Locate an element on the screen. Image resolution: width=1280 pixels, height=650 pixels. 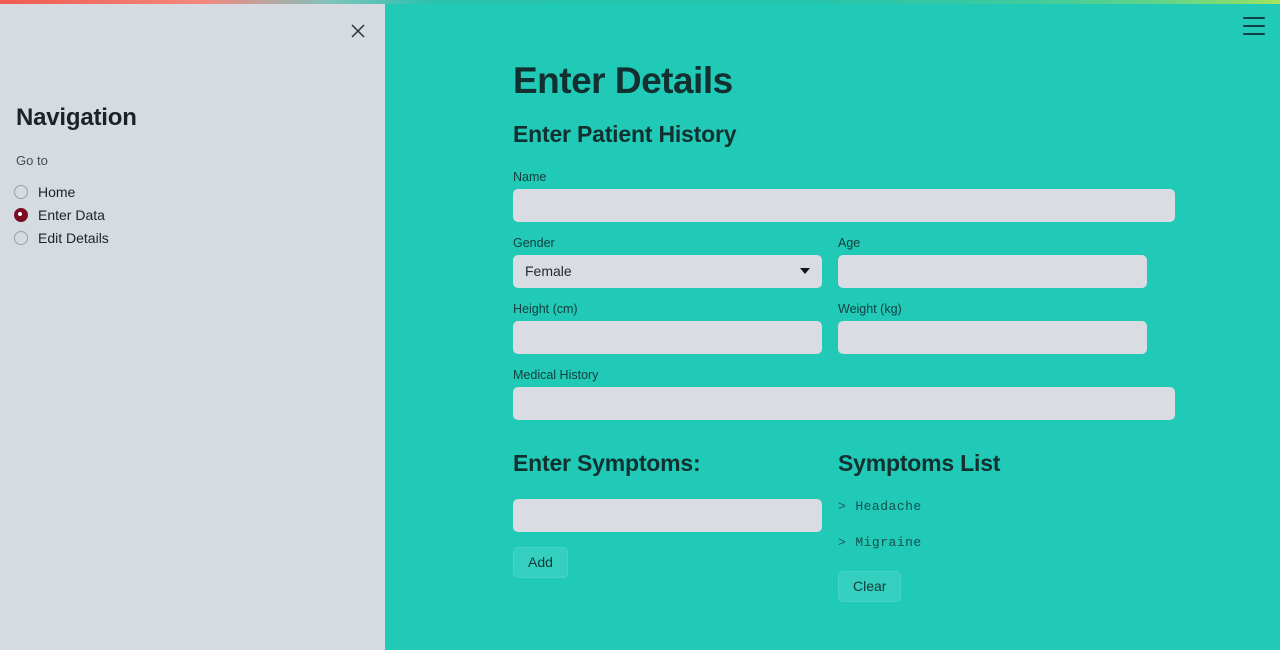
enter-symptoms-column: Enter Symptoms: Add is located at coordinates (667, 526).